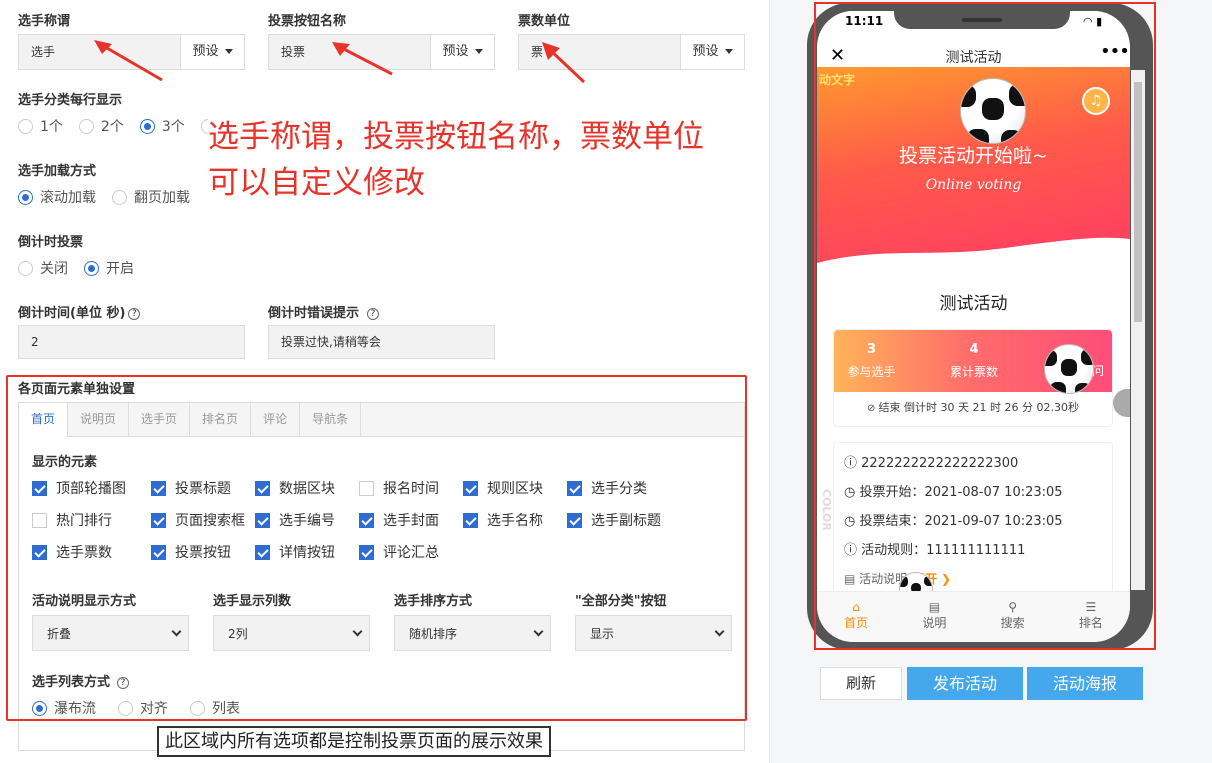  Describe the element at coordinates (57, 171) in the screenshot. I see `load-mode-label: 选手加载方式` at that location.